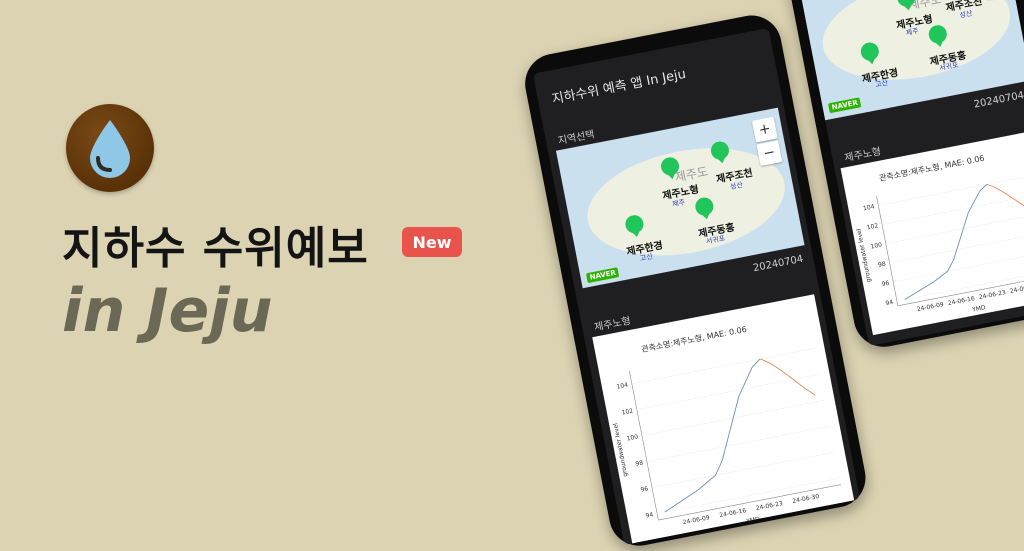 This screenshot has width=1024, height=551. What do you see at coordinates (167, 311) in the screenshot?
I see `headline-subtitle: in Jeju` at bounding box center [167, 311].